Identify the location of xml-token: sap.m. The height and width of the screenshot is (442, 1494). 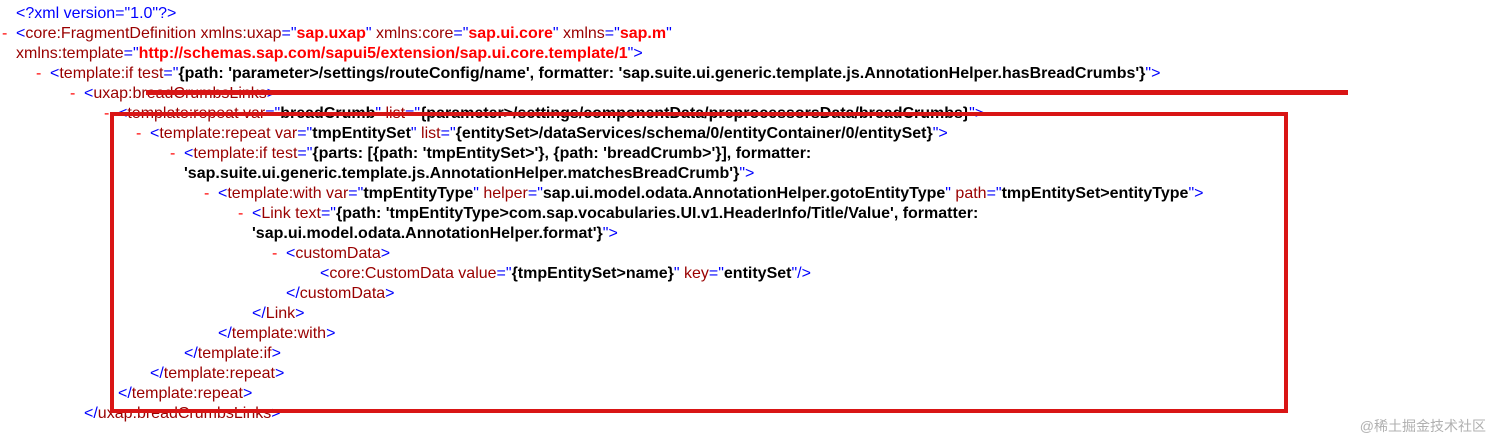
(643, 33).